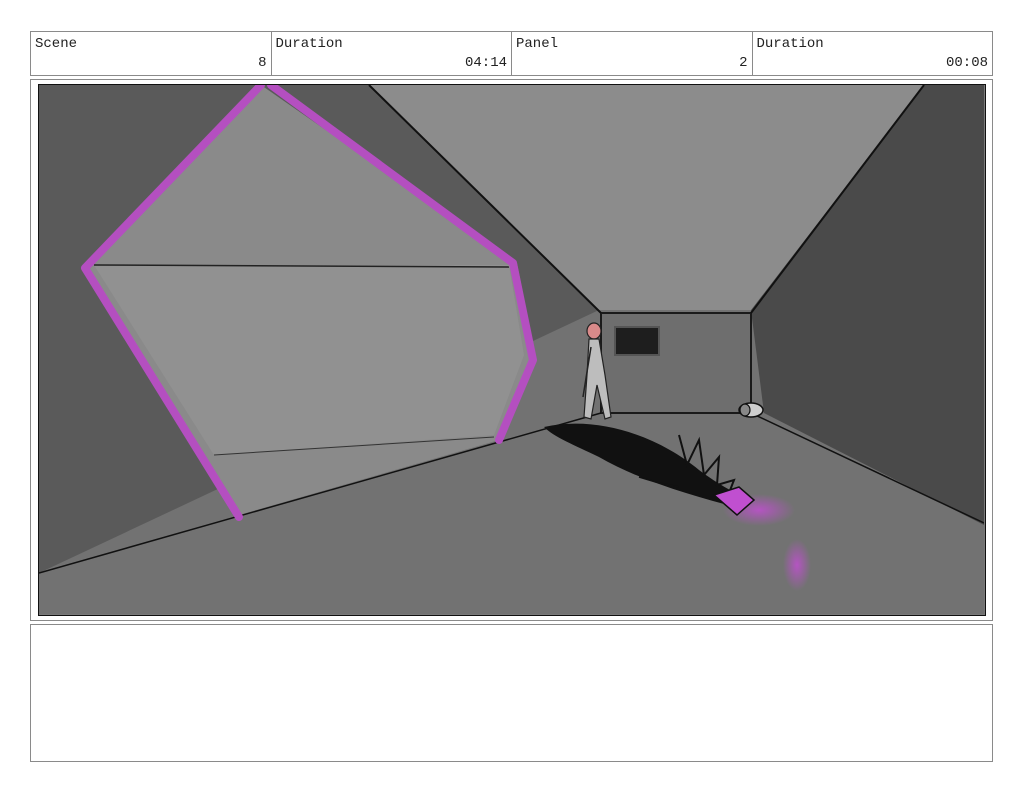  I want to click on scene-cell: Scene 8, so click(151, 53).